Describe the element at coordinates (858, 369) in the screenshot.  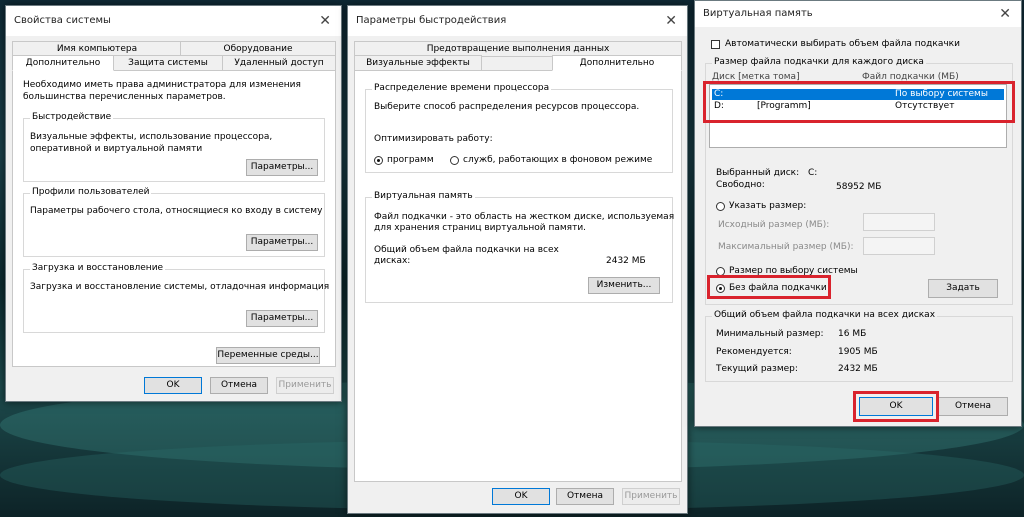
I see `current-size-value: 2432 МБ` at that location.